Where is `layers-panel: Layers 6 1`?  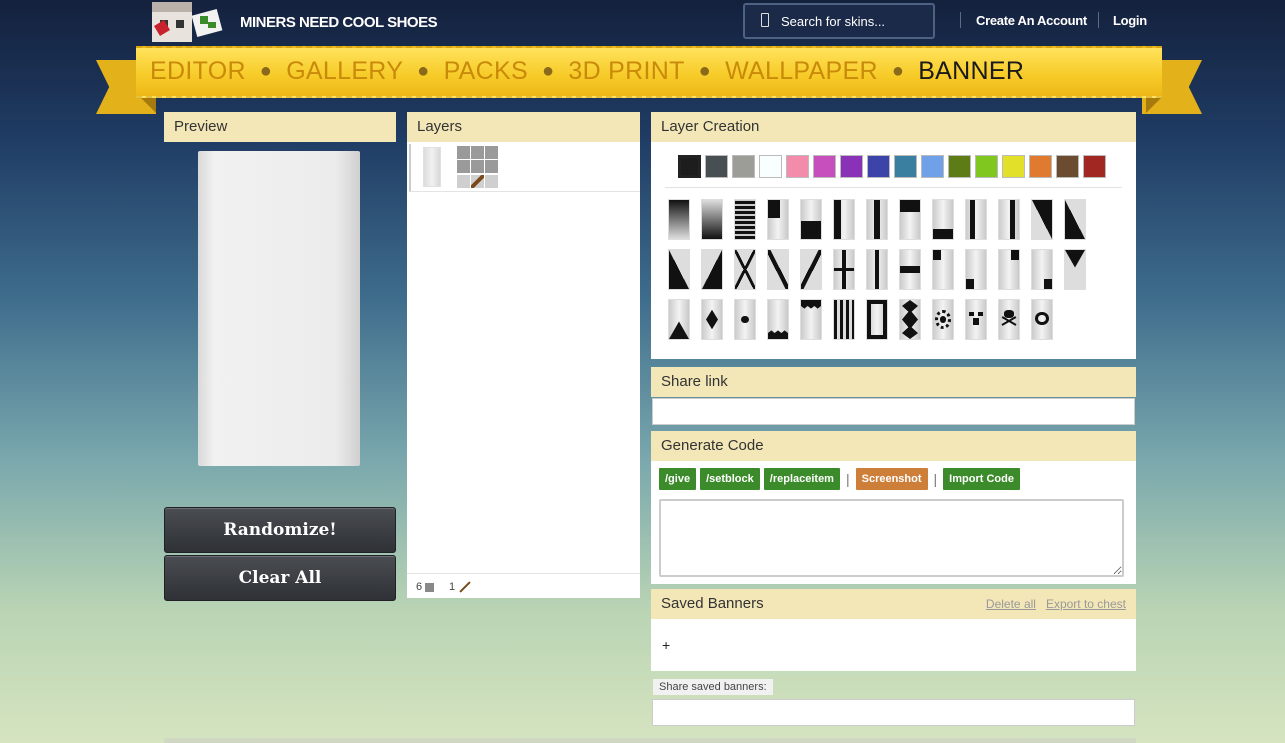
layers-panel: Layers 6 1 is located at coordinates (523, 355).